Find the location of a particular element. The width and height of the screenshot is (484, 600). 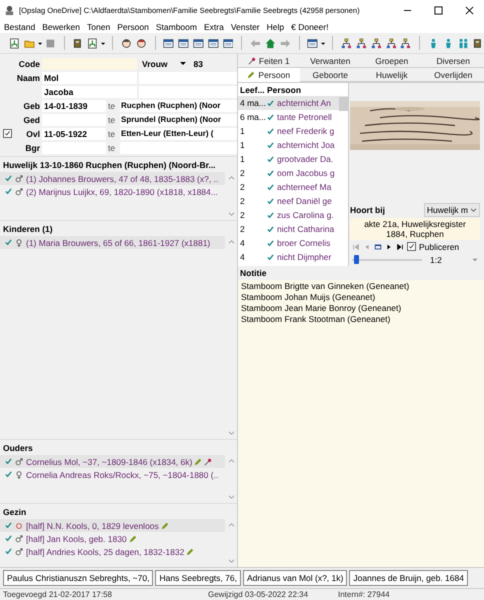

table-row: 2 zus Carolina g. is located at coordinates (293, 215).